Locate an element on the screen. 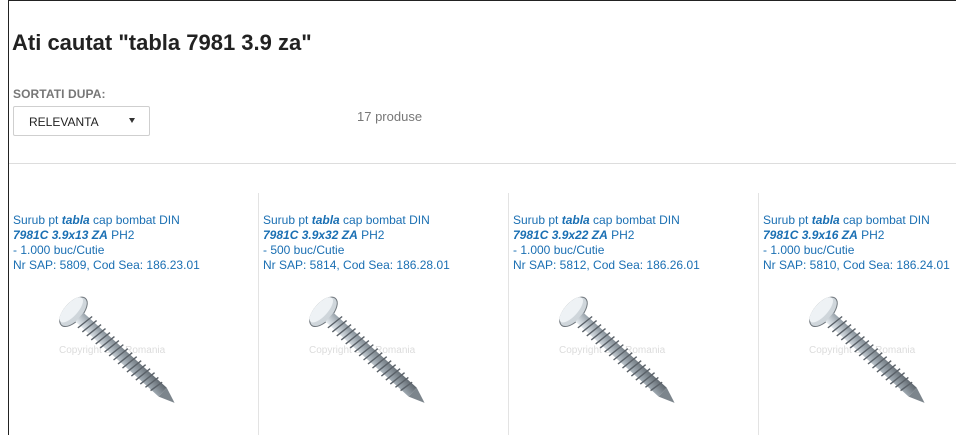 Image resolution: width=956 pixels, height=435 pixels. product-sap: Nr SAP: 5812, Cod Sea: 186.26.01 is located at coordinates (635, 265).